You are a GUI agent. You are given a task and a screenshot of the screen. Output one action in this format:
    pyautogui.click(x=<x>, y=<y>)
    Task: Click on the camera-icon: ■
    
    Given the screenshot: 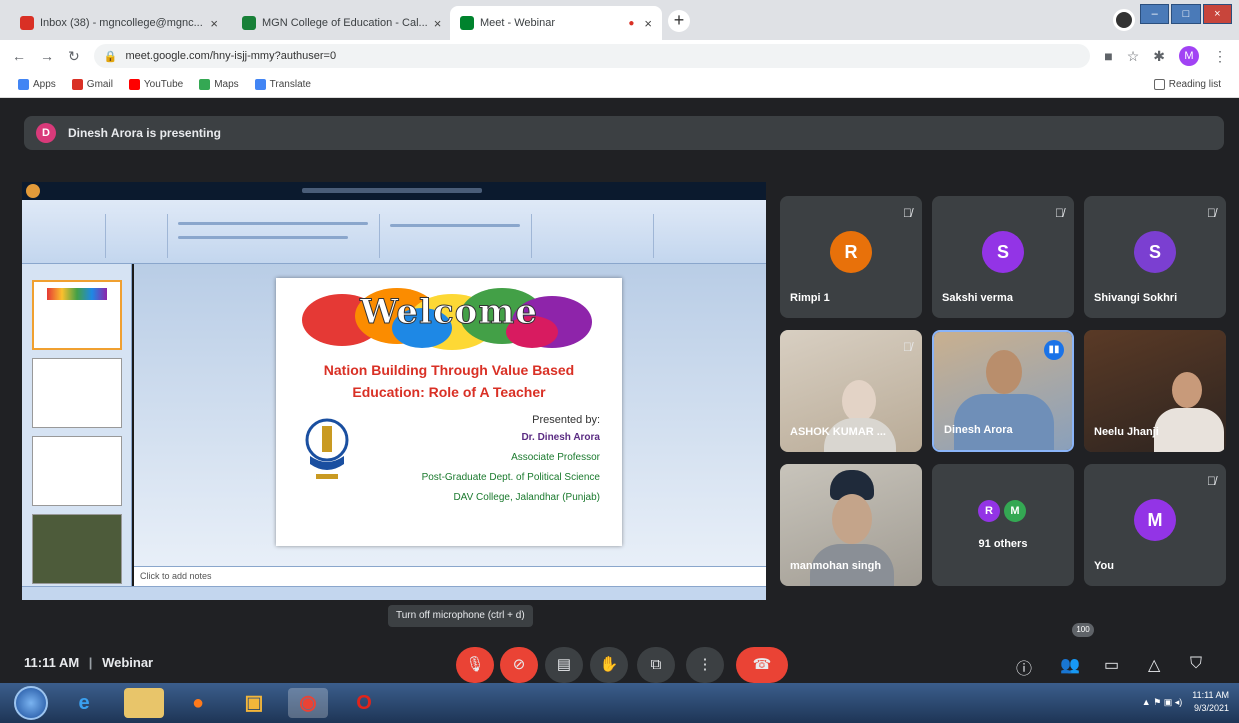 What is the action you would take?
    pyautogui.click(x=1108, y=56)
    